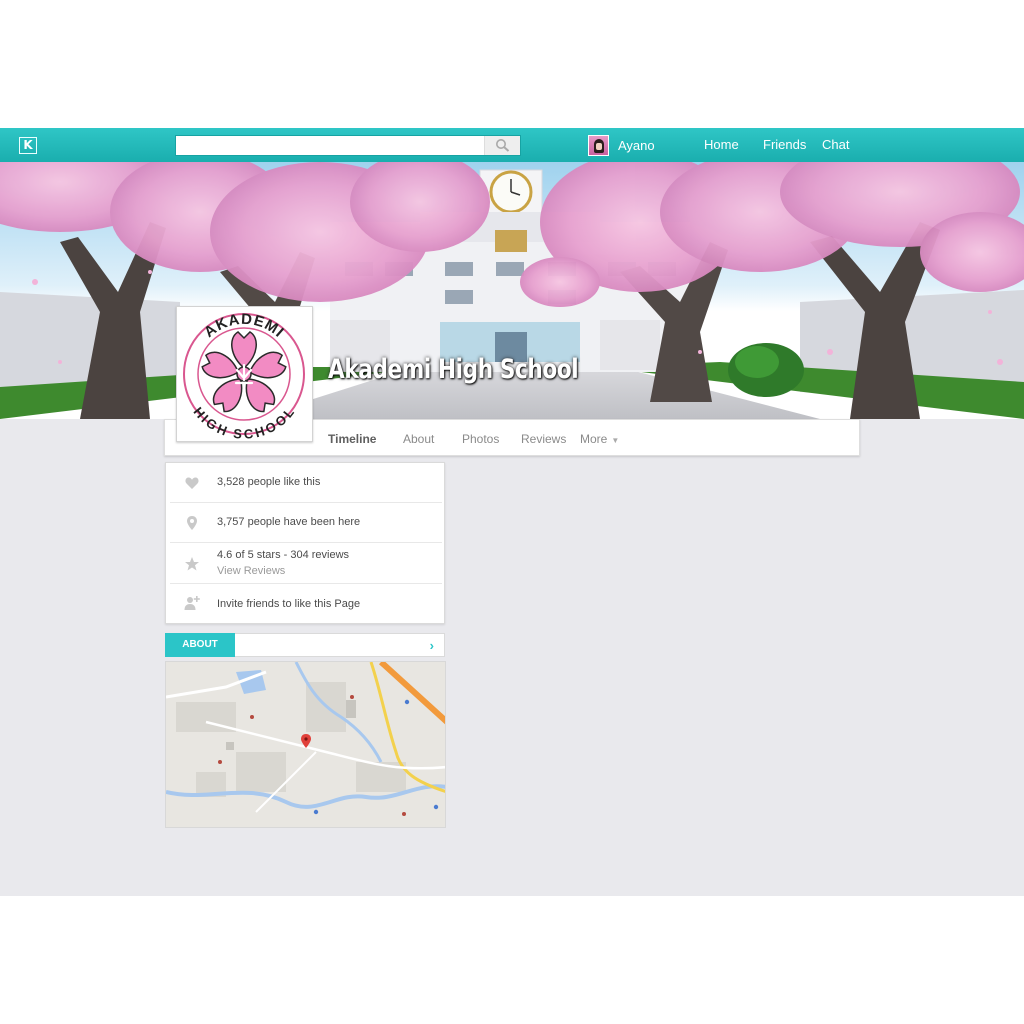  I want to click on school-logo: AKADEMI HIGH SCHOOL, so click(244, 376).